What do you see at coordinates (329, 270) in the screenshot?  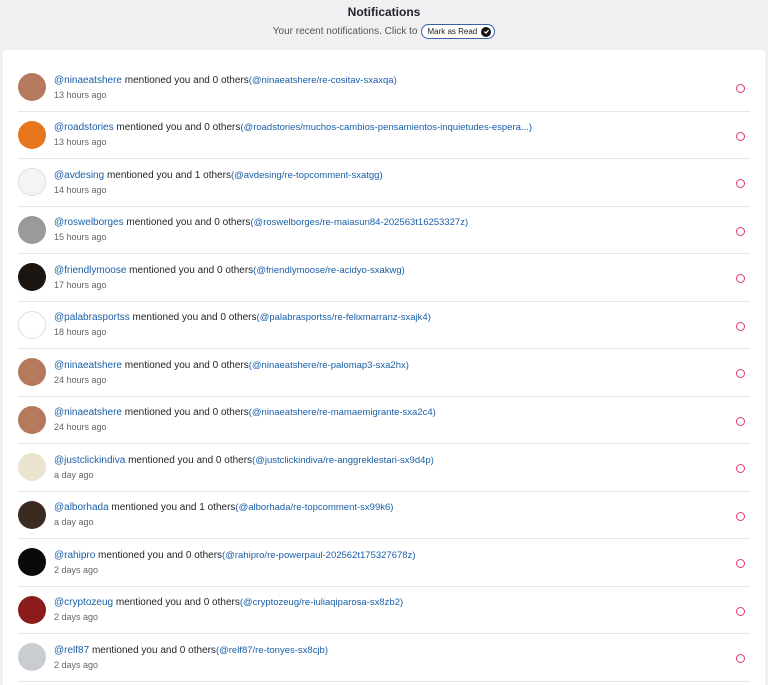 I see `notification-post-link: (@friendlymoose/re-acidyo-sxakwg)` at bounding box center [329, 270].